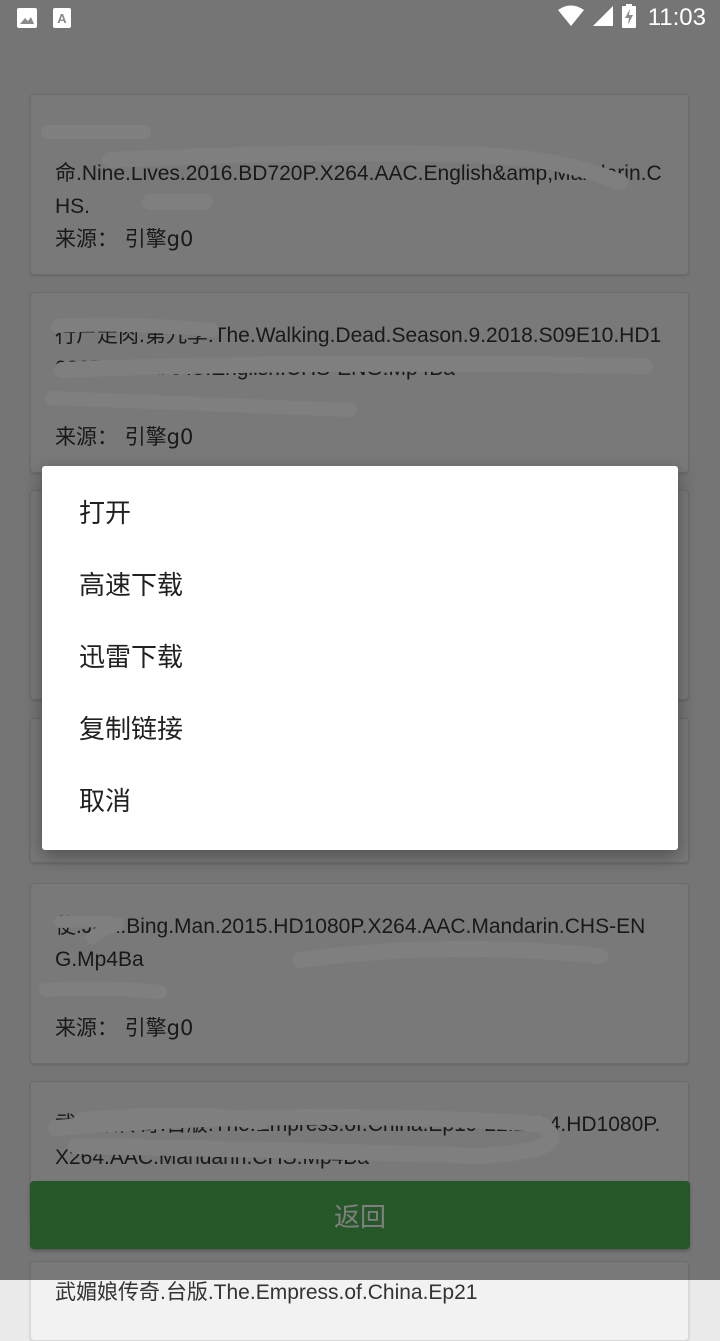  Describe the element at coordinates (359, 802) in the screenshot. I see `menu-item-cancel: 取消` at that location.